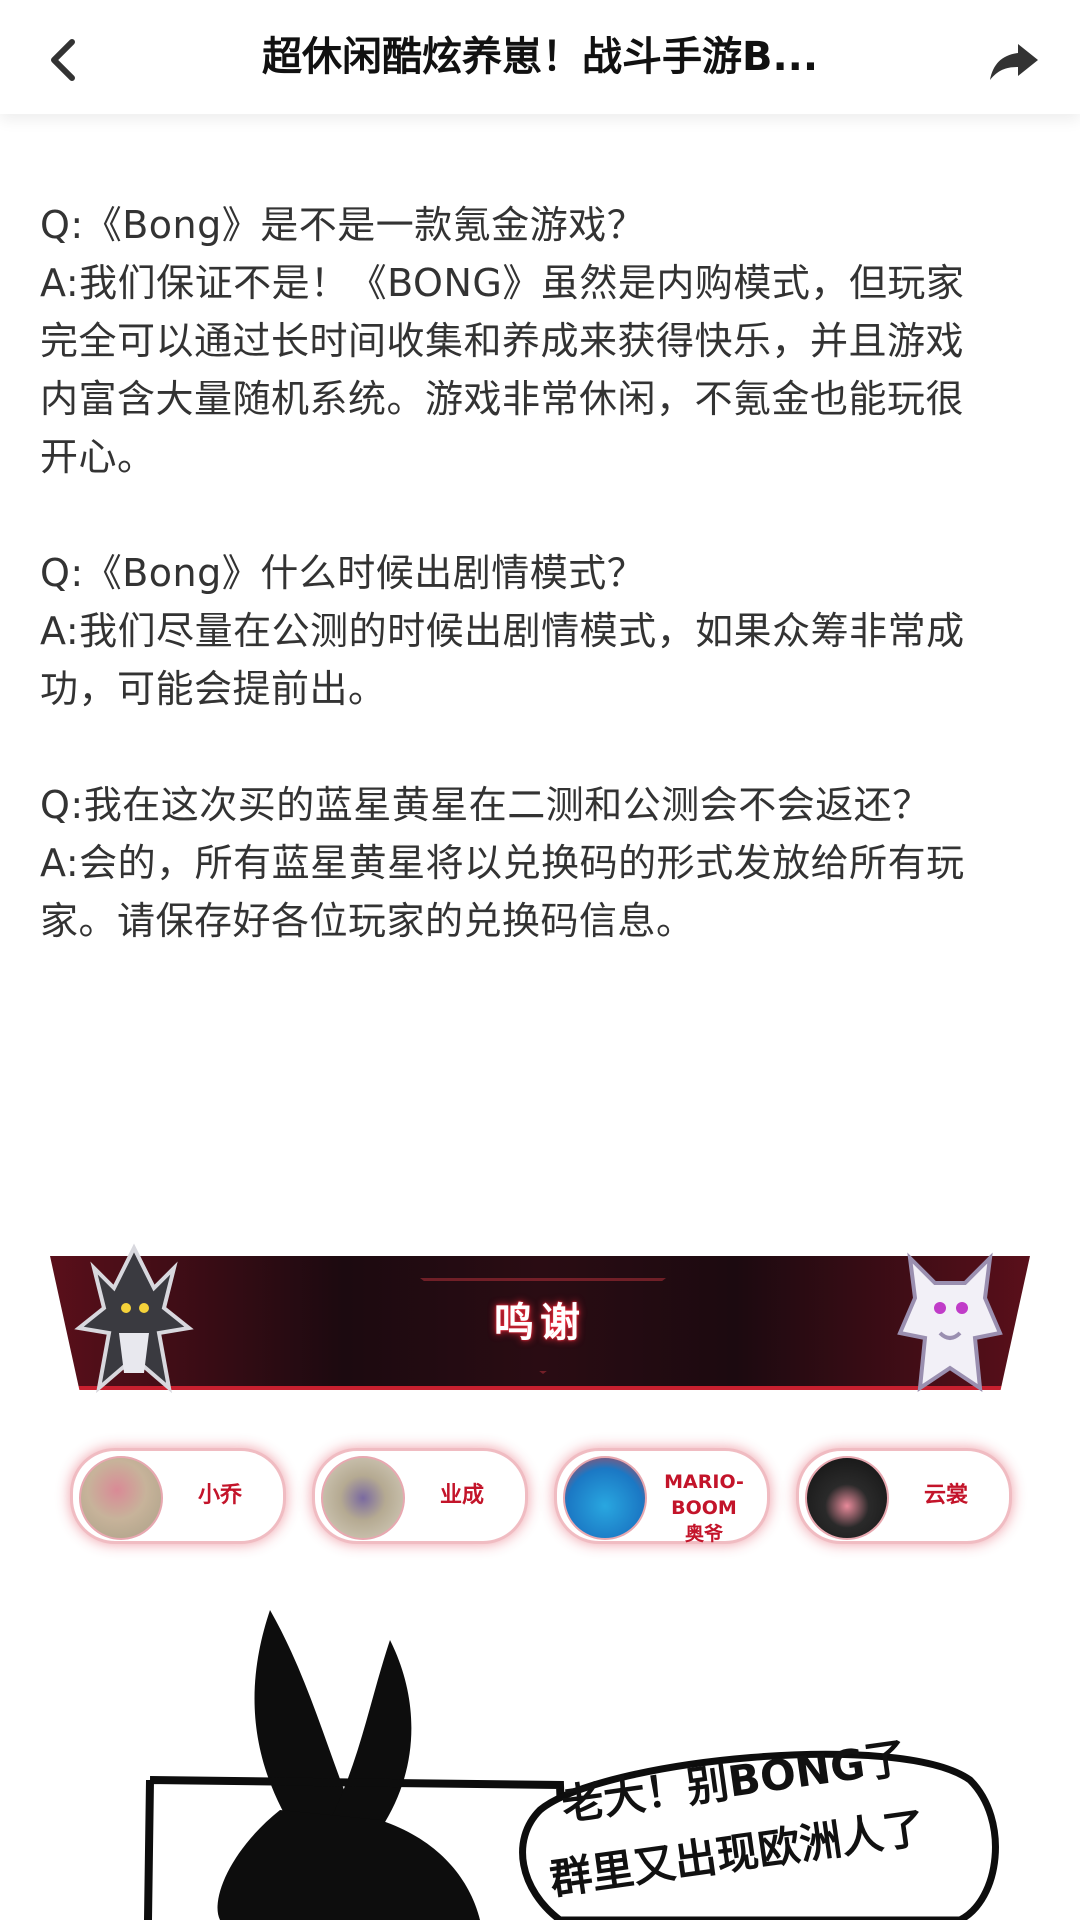 The image size is (1080, 1920). I want to click on sponsor-name: 小乔, so click(219, 1495).